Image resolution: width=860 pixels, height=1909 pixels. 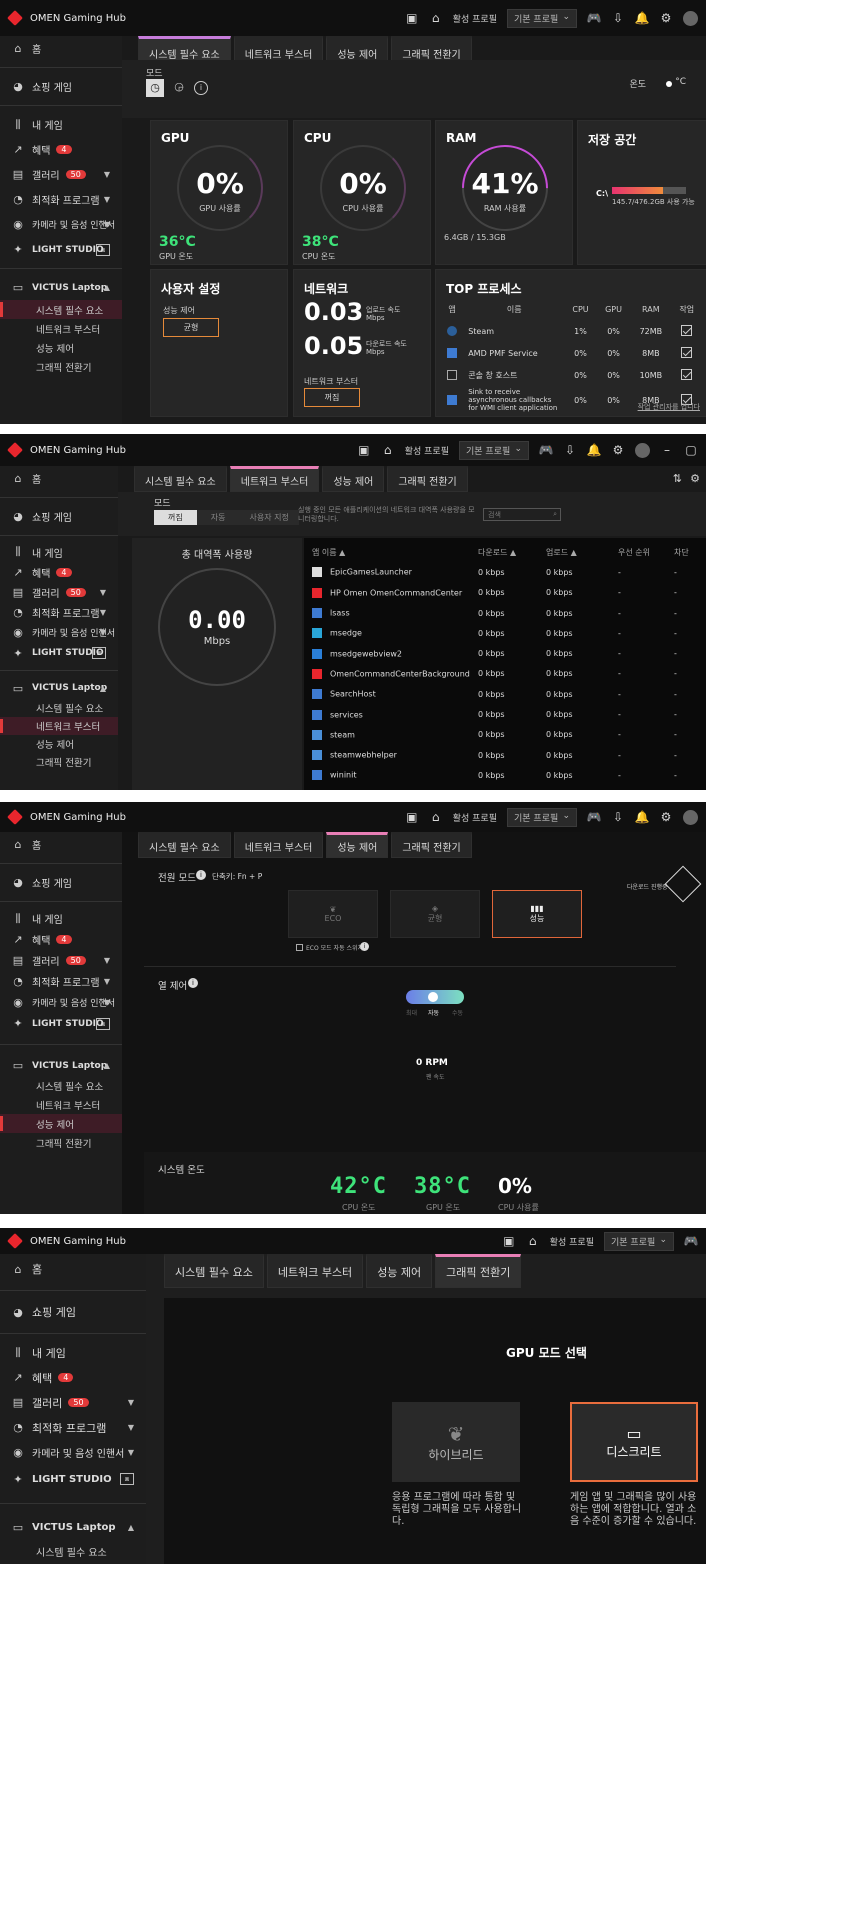 What do you see at coordinates (505, 593) in the screenshot?
I see `table-row: HP Omen OmenCommandCenter 0 kbps 0 kbps - -` at bounding box center [505, 593].